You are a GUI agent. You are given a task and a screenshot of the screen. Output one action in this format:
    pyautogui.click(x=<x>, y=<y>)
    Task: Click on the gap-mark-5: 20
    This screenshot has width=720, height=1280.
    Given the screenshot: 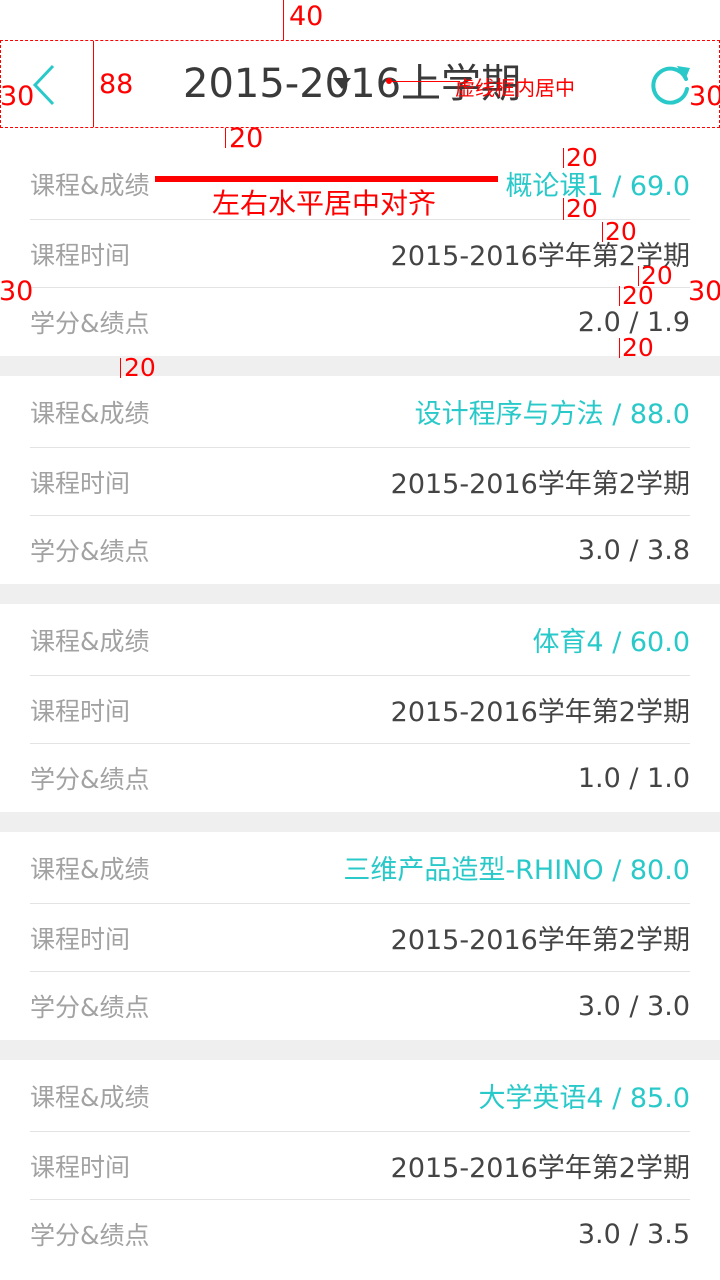 What is the action you would take?
    pyautogui.click(x=638, y=295)
    